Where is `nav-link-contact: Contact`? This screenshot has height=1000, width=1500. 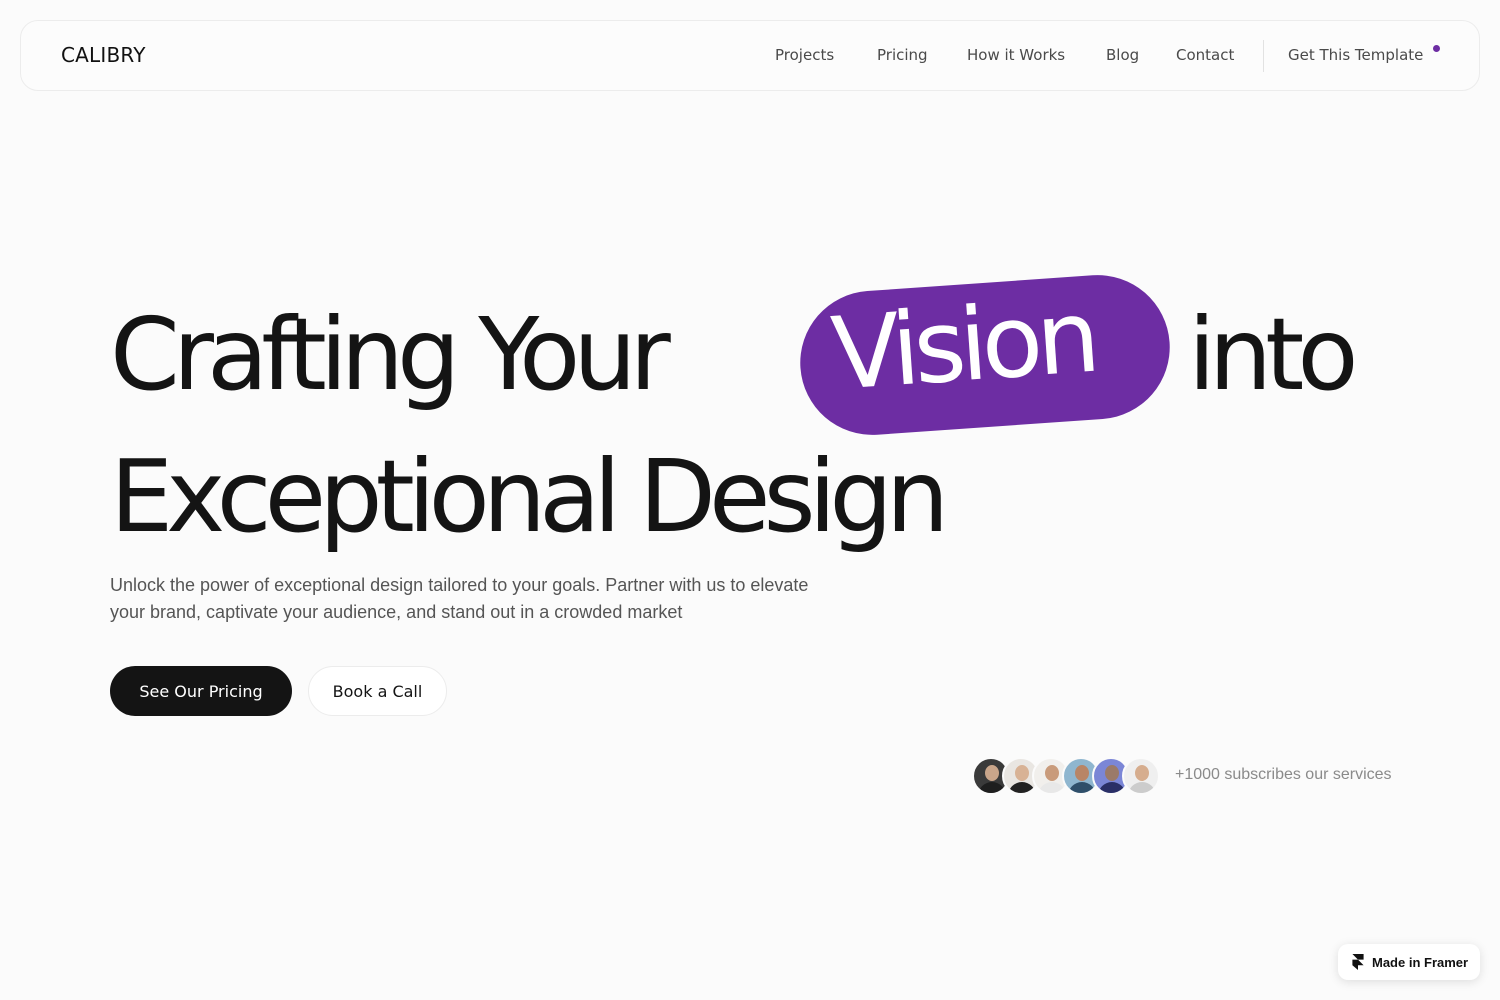
nav-link-contact: Contact is located at coordinates (1205, 55).